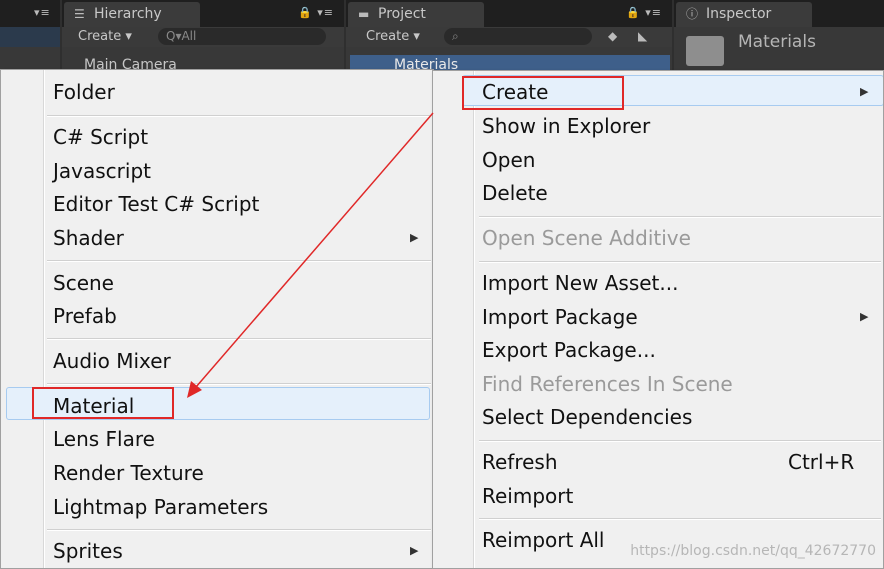 The height and width of the screenshot is (569, 884). What do you see at coordinates (515, 193) in the screenshot?
I see `context-menu-item-label: Delete` at bounding box center [515, 193].